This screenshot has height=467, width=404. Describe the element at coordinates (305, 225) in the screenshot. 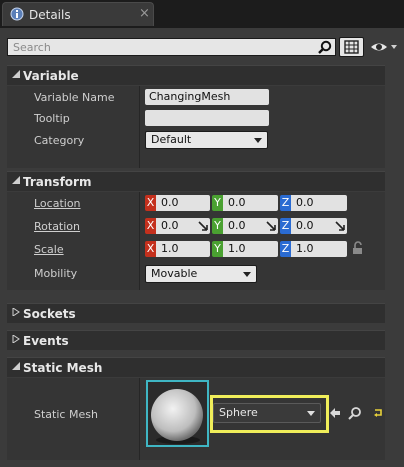

I see `rotation-z-value: 0.0` at that location.